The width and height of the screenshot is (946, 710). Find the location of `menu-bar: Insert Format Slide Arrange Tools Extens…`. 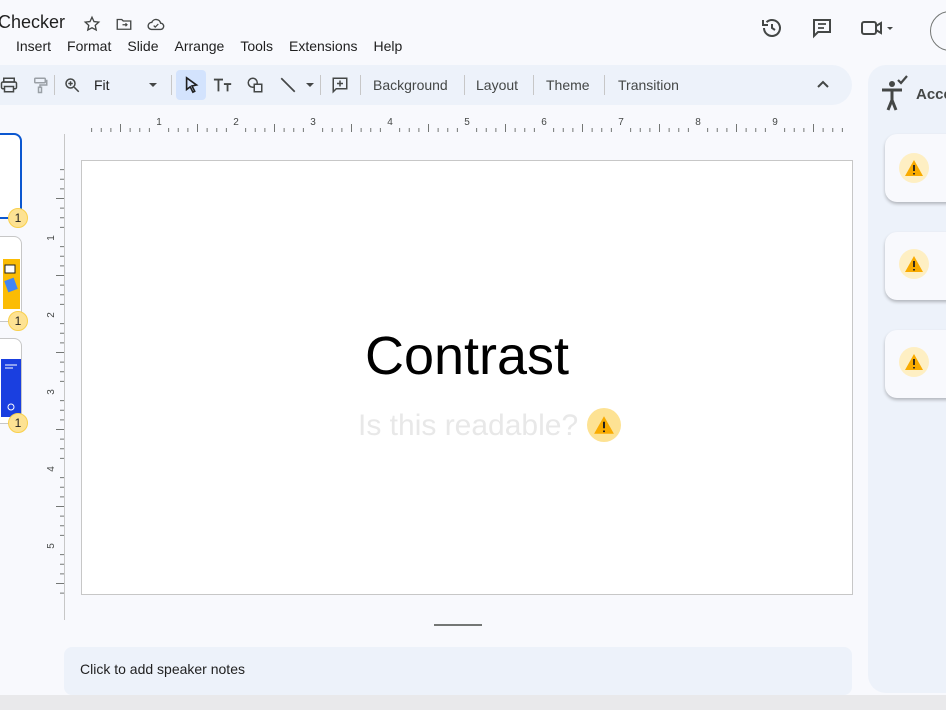

menu-bar: Insert Format Slide Arrange Tools Extens… is located at coordinates (213, 46).